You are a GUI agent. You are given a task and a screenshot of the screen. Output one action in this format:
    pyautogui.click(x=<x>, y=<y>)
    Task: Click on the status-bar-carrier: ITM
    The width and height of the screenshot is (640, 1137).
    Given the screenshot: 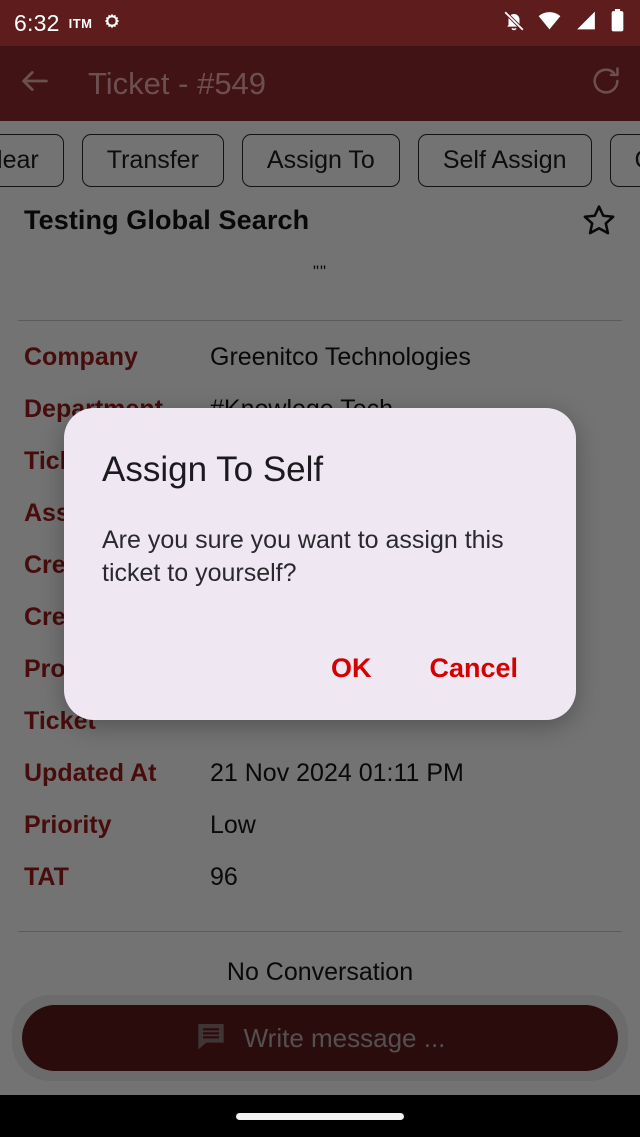 What is the action you would take?
    pyautogui.click(x=80, y=23)
    